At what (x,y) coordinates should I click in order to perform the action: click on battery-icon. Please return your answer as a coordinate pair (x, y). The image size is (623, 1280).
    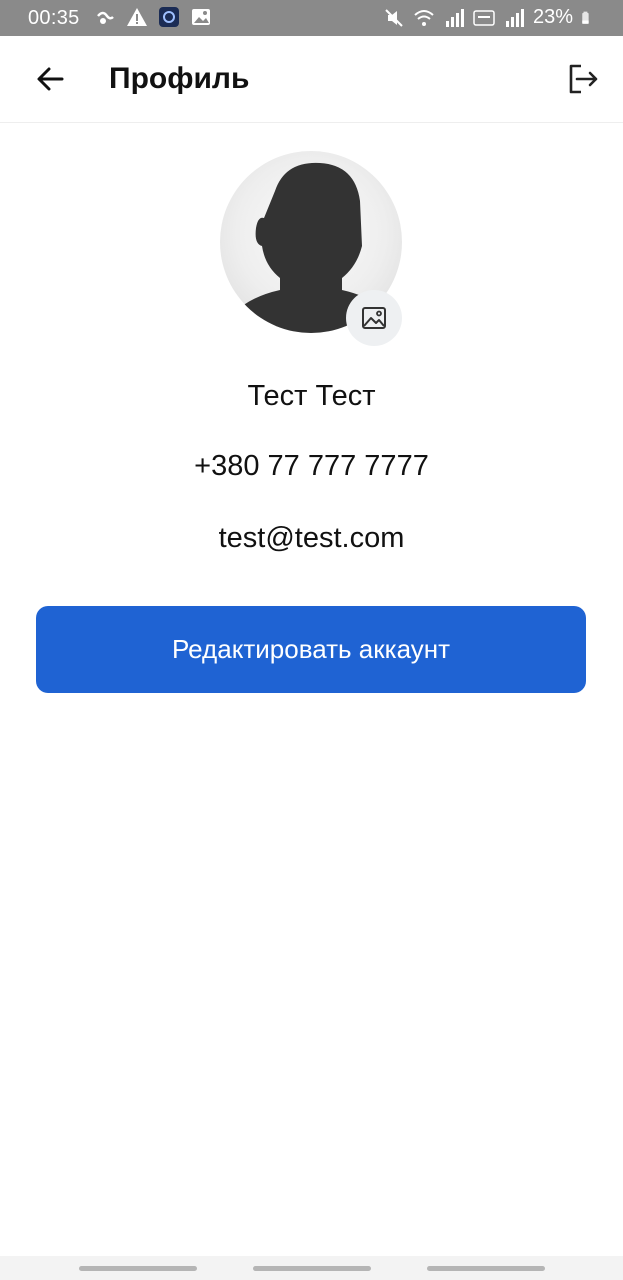
    Looking at the image, I should click on (585, 17).